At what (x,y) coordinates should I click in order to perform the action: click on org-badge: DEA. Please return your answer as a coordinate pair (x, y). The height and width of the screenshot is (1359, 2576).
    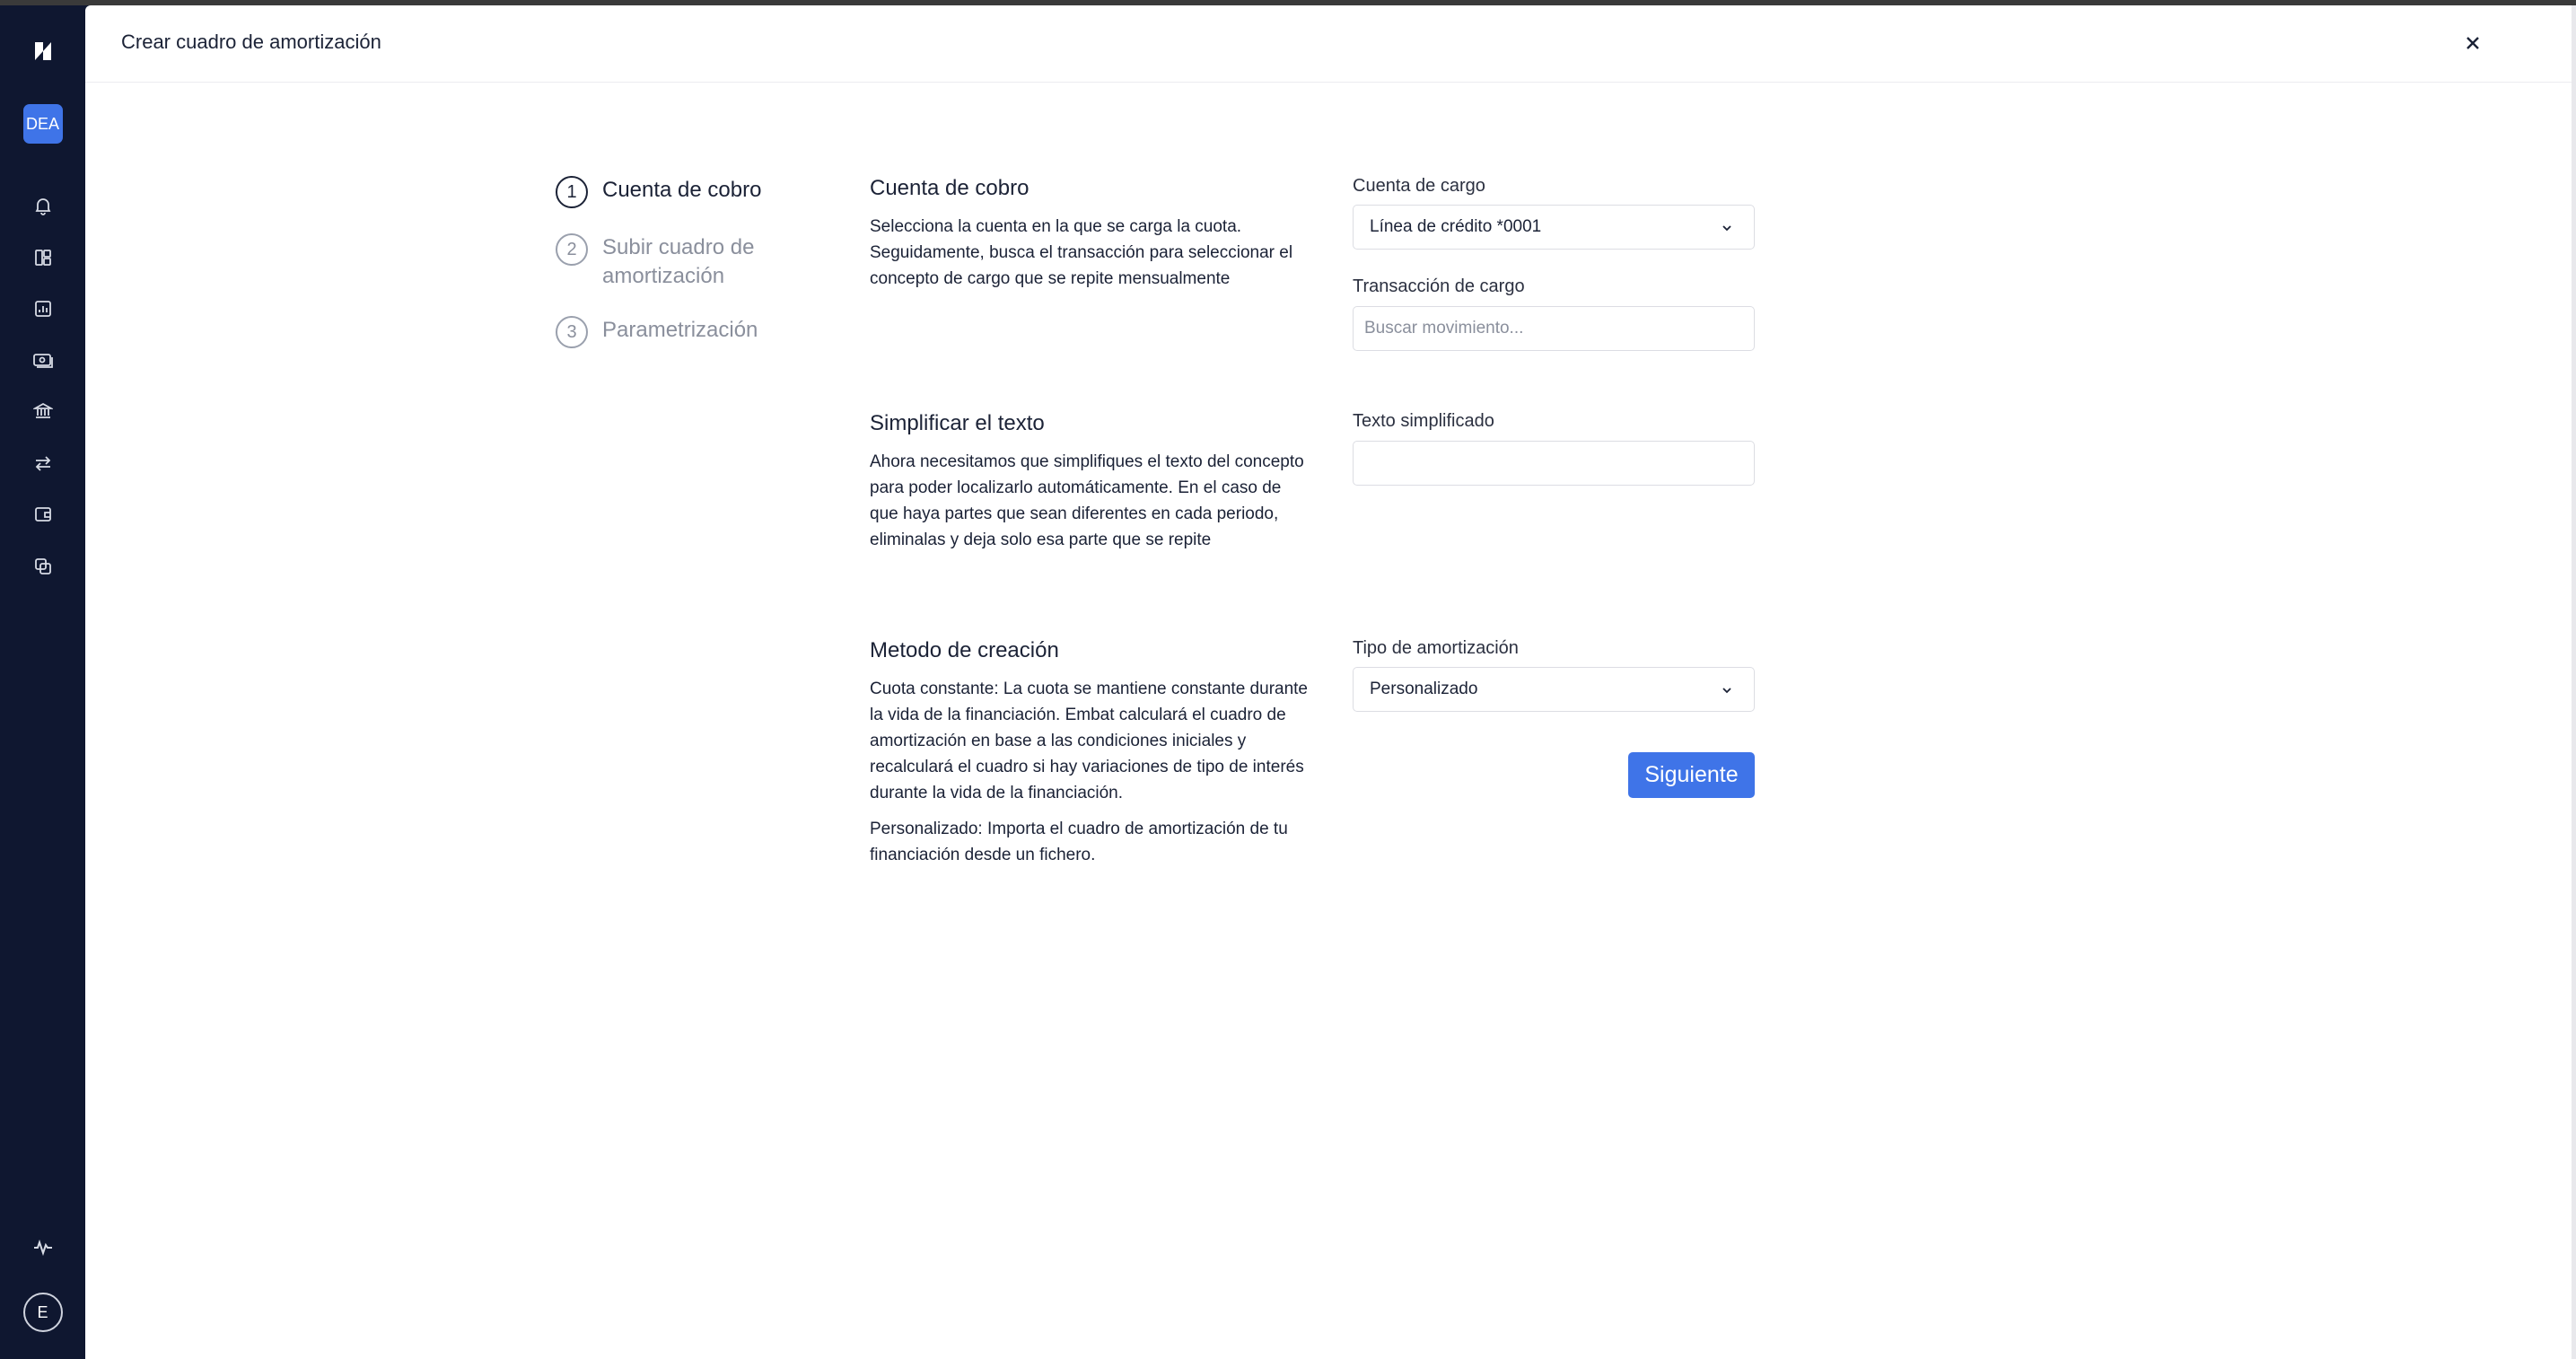
    Looking at the image, I should click on (42, 124).